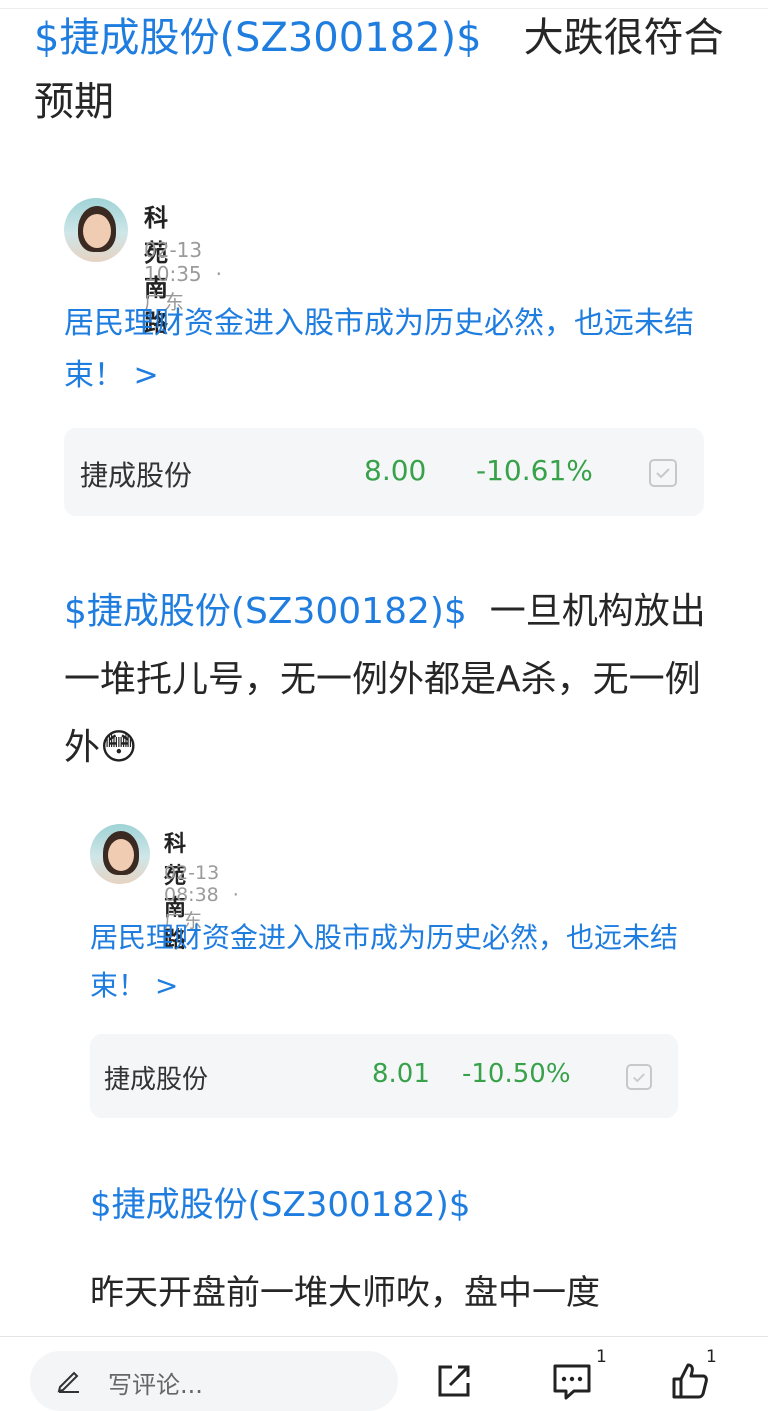 The image size is (768, 1411). Describe the element at coordinates (258, 38) in the screenshot. I see `main-post-stock-tag: $捷成股份(SZ300182)$` at that location.